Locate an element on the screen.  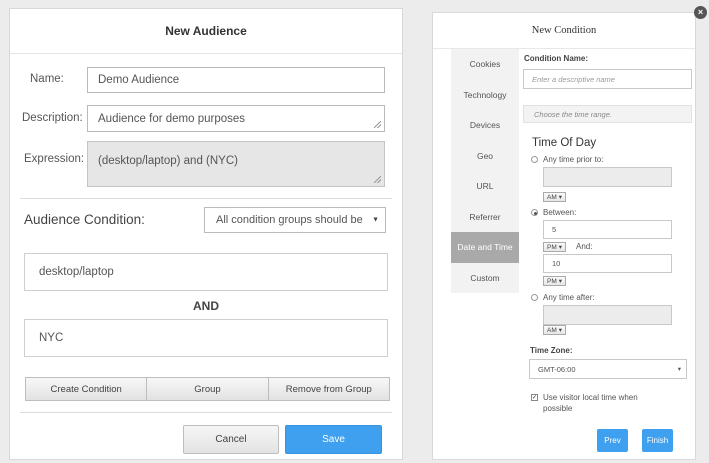
audience-dialog-title: New Audience is located at coordinates (206, 31).